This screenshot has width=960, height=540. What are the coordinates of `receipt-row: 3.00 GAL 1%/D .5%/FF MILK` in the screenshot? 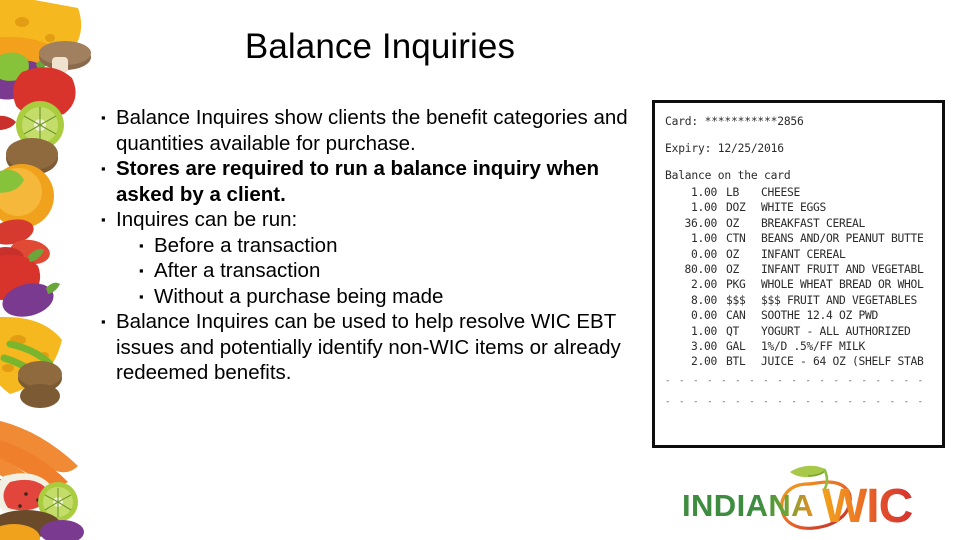 It's located at (798, 346).